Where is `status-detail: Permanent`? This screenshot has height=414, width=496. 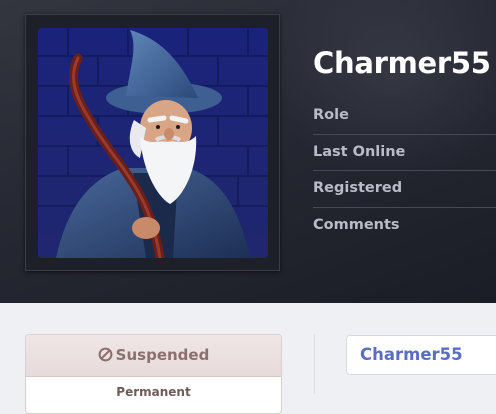
status-detail: Permanent is located at coordinates (153, 392).